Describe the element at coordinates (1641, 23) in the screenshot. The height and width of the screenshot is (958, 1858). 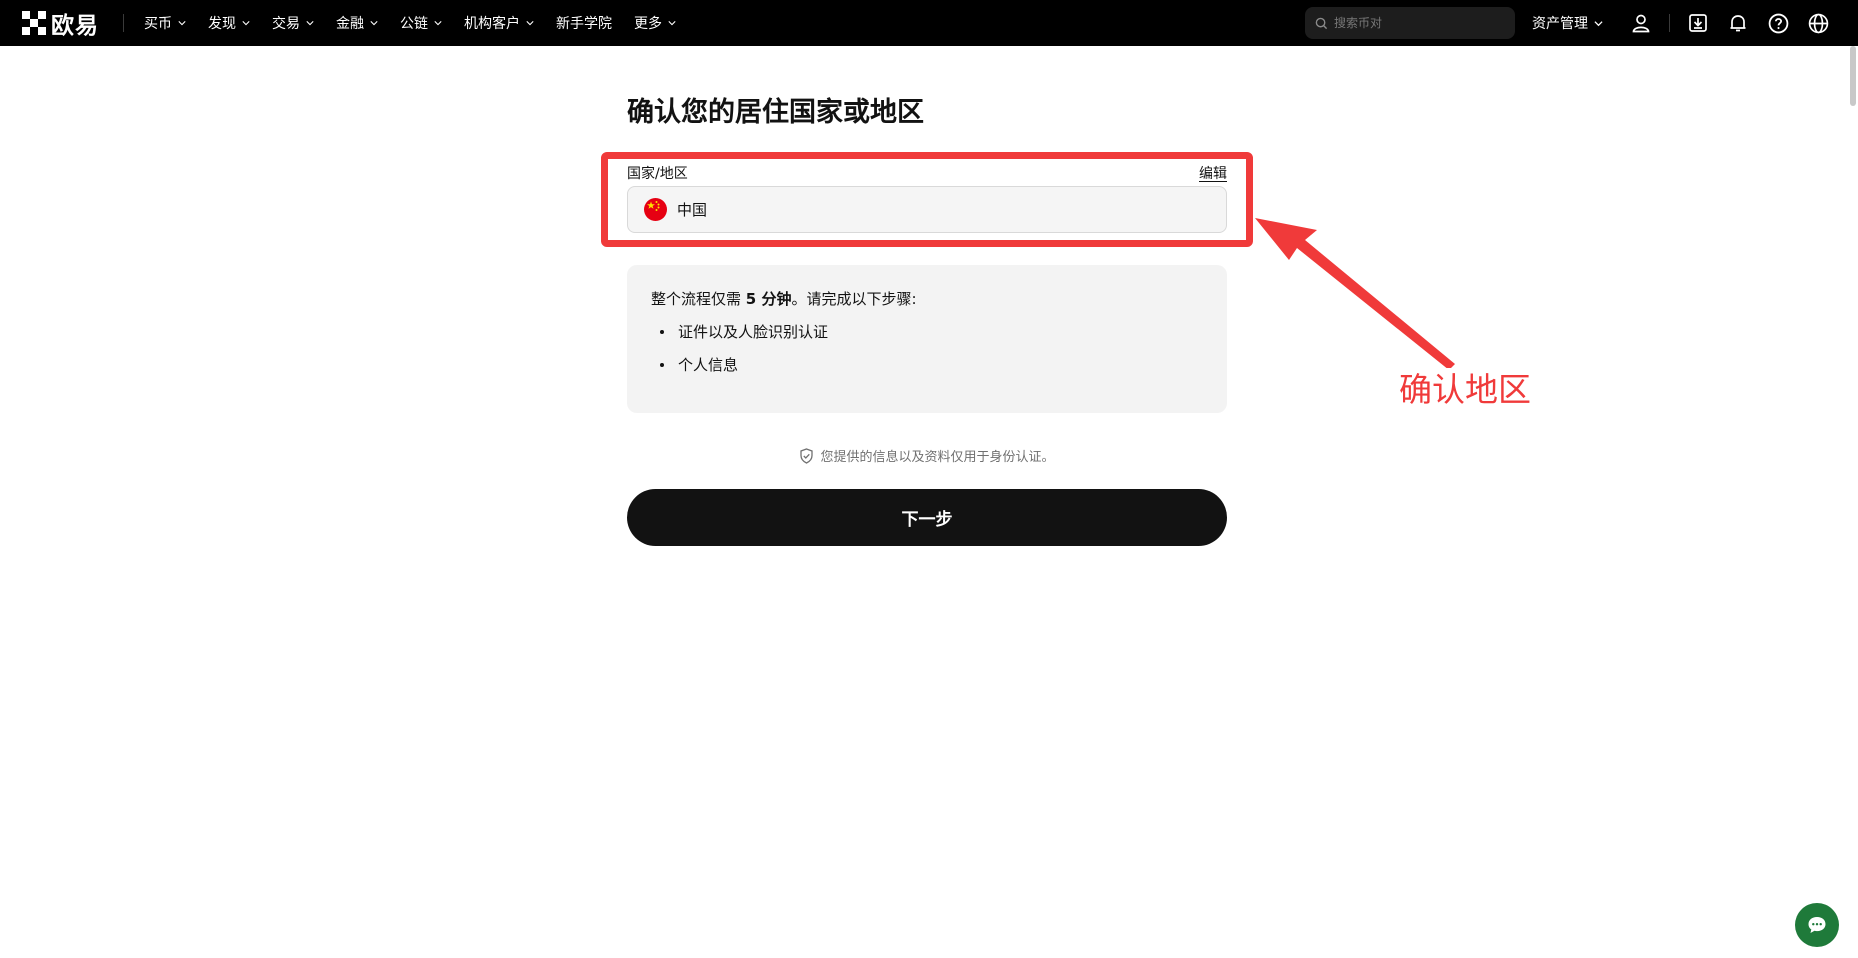
I see `user-icon` at that location.